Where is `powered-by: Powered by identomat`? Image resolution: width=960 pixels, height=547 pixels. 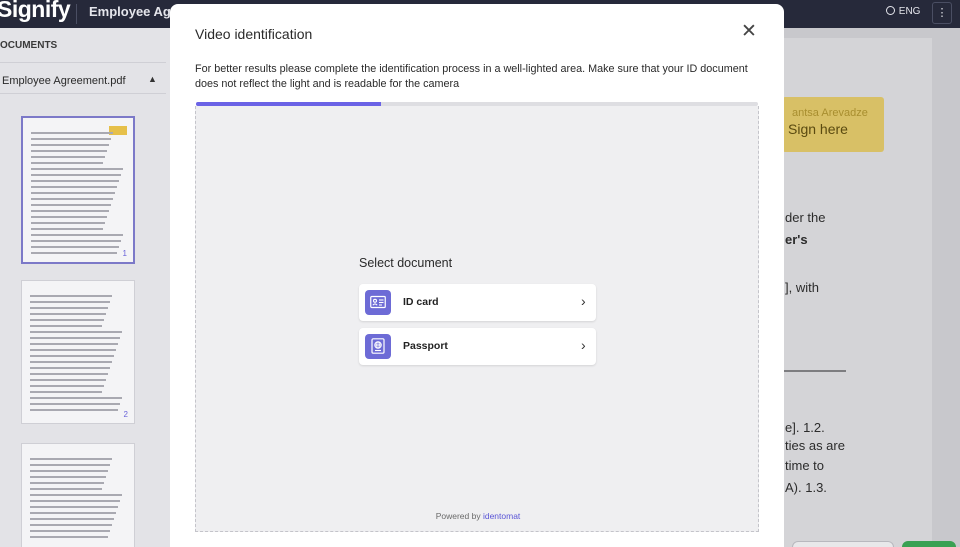 powered-by: Powered by identomat is located at coordinates (478, 516).